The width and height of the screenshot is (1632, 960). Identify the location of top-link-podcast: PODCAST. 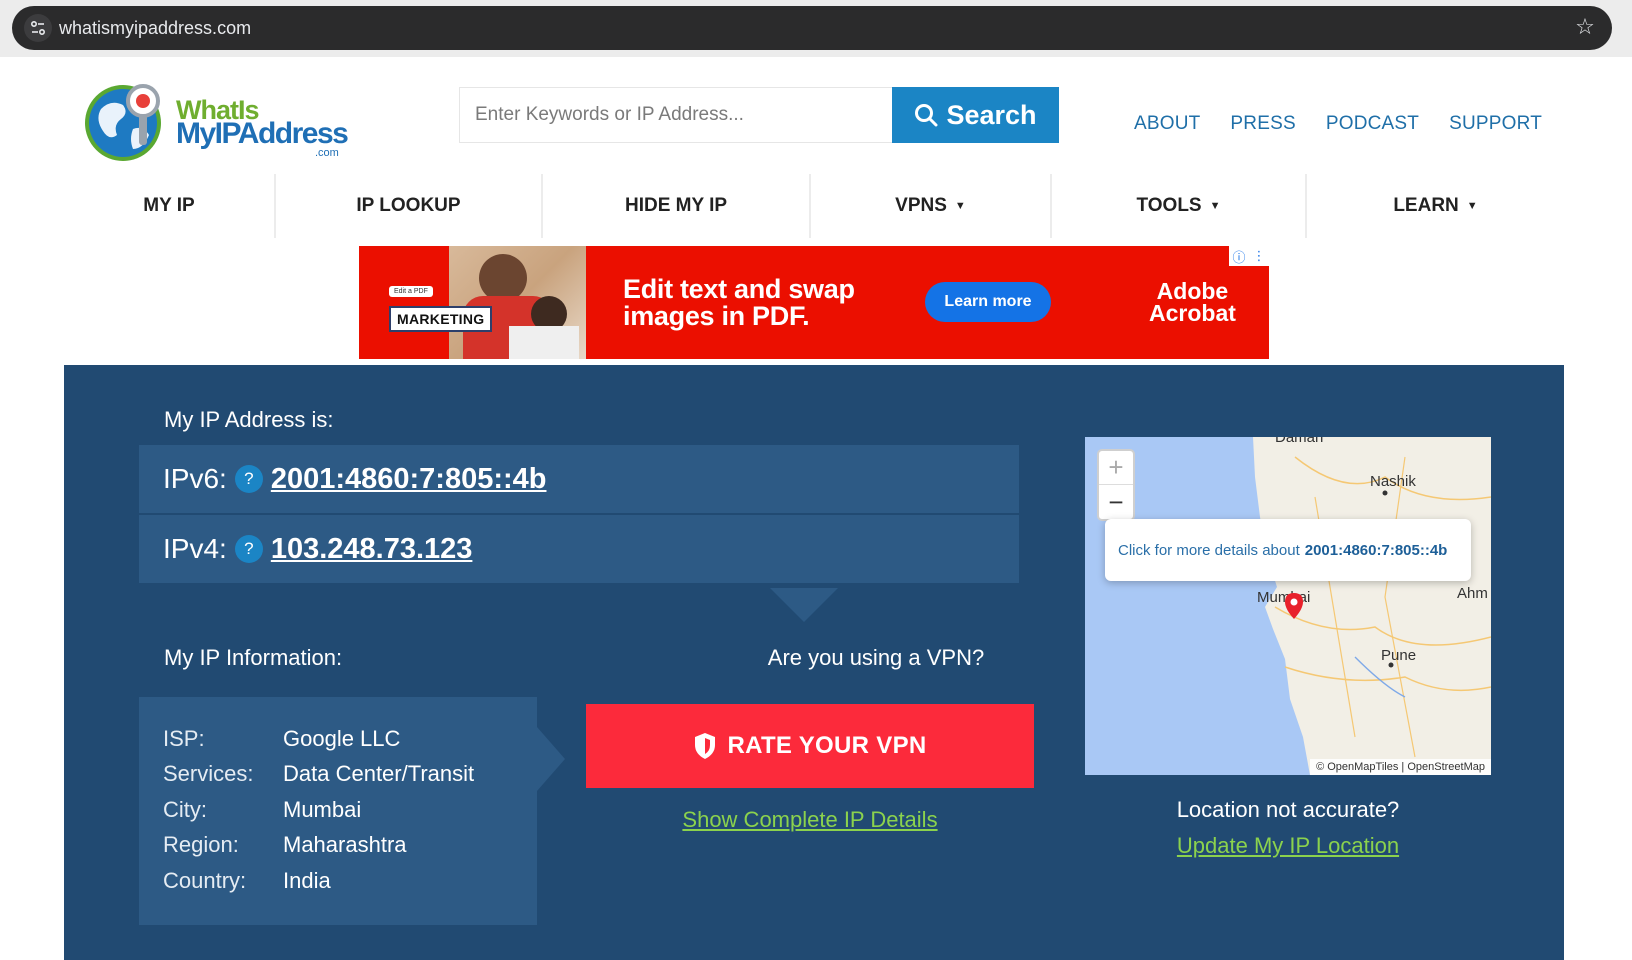
(1372, 124).